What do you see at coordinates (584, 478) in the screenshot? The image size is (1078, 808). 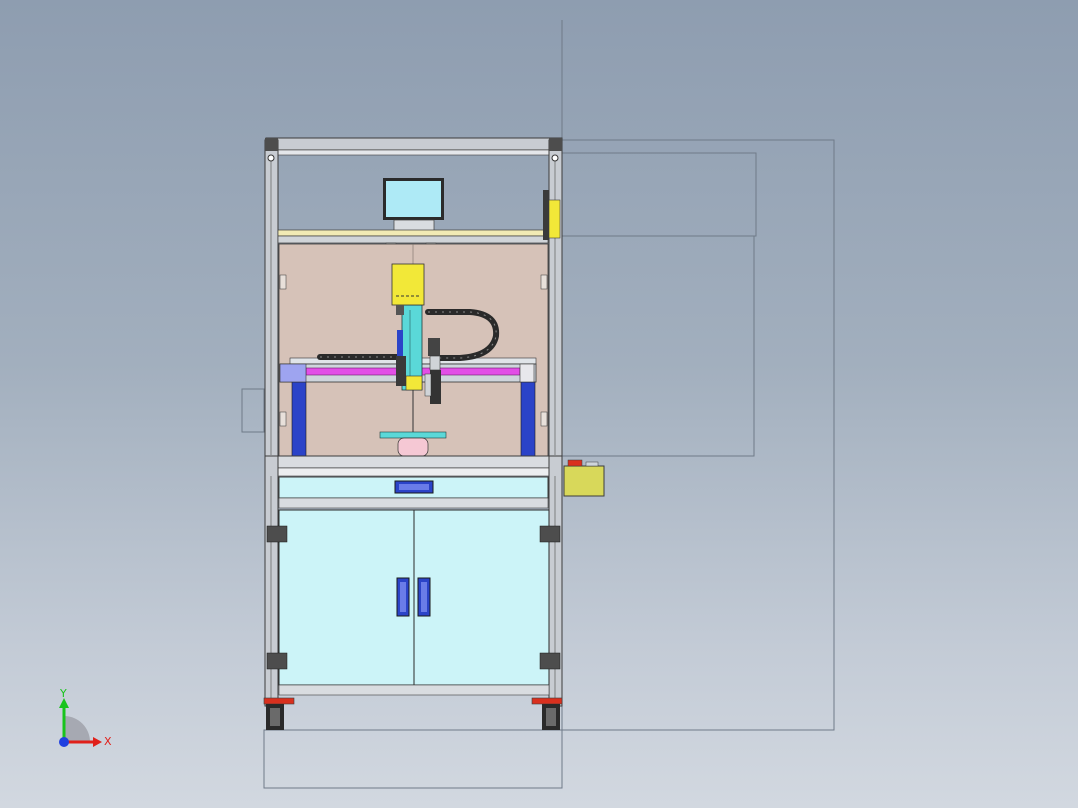 I see `control-box` at bounding box center [584, 478].